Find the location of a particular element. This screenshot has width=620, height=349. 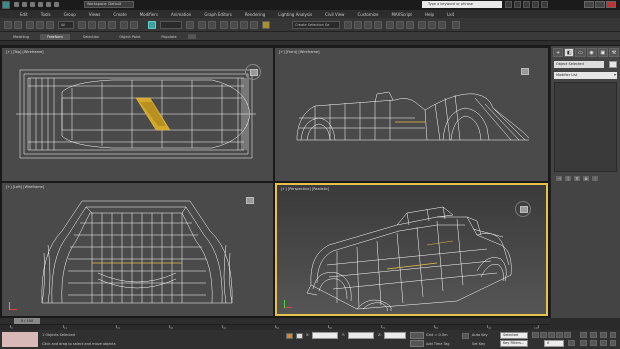

move-icon is located at coordinates (124, 25).